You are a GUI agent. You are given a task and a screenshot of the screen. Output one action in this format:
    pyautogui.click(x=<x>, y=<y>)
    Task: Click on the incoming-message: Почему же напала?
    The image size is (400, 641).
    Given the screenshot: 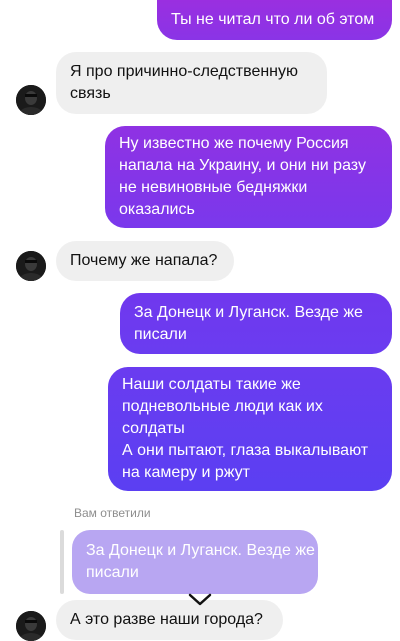 What is the action you would take?
    pyautogui.click(x=145, y=261)
    